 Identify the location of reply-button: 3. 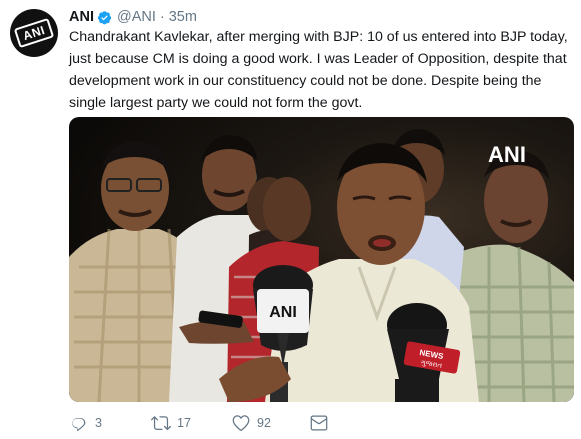
(85, 423).